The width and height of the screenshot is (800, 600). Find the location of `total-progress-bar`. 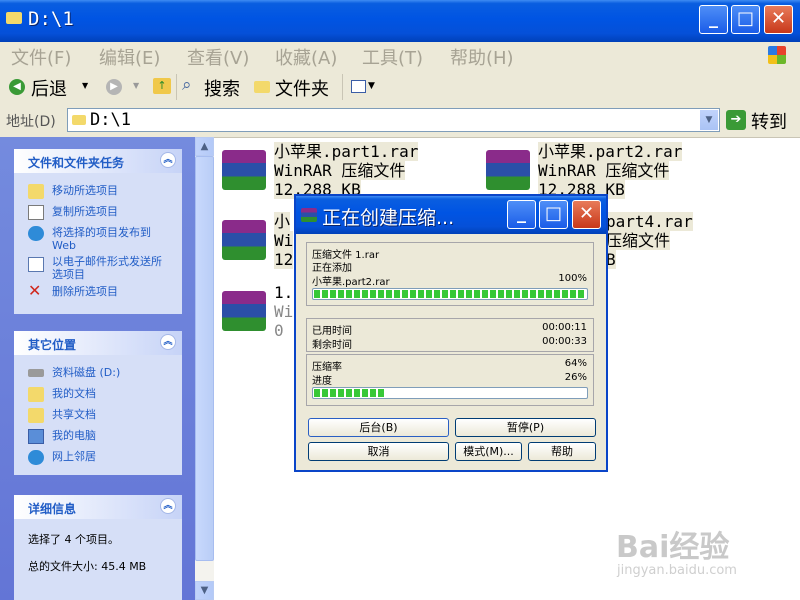

total-progress-bar is located at coordinates (450, 393).